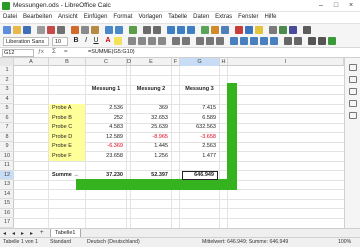 The height and width of the screenshot is (247, 360). I want to click on pivot-table-icon, so click(225, 30).